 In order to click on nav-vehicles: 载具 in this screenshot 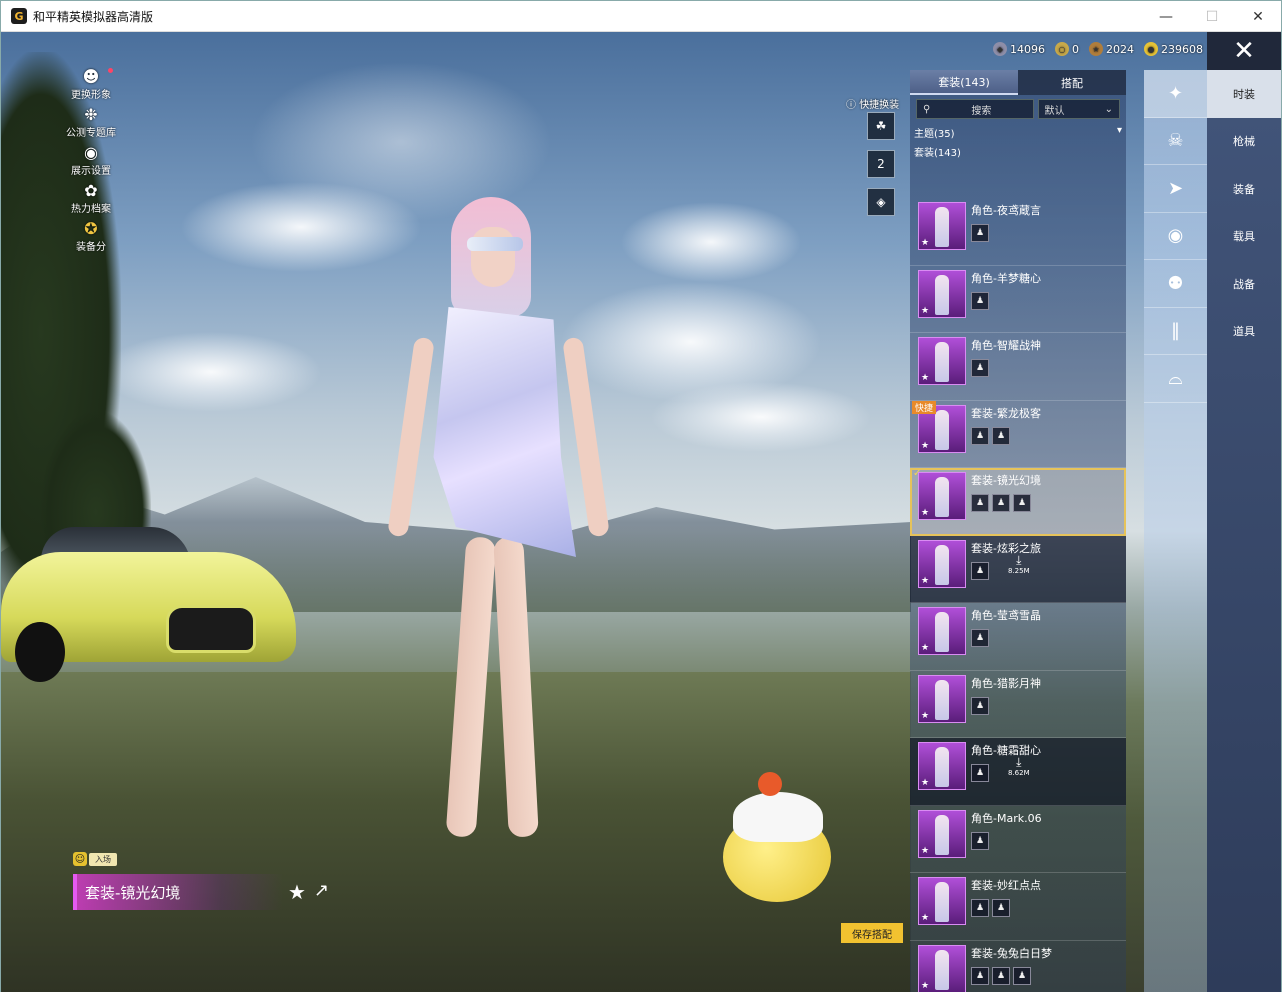, I will do `click(1244, 237)`.